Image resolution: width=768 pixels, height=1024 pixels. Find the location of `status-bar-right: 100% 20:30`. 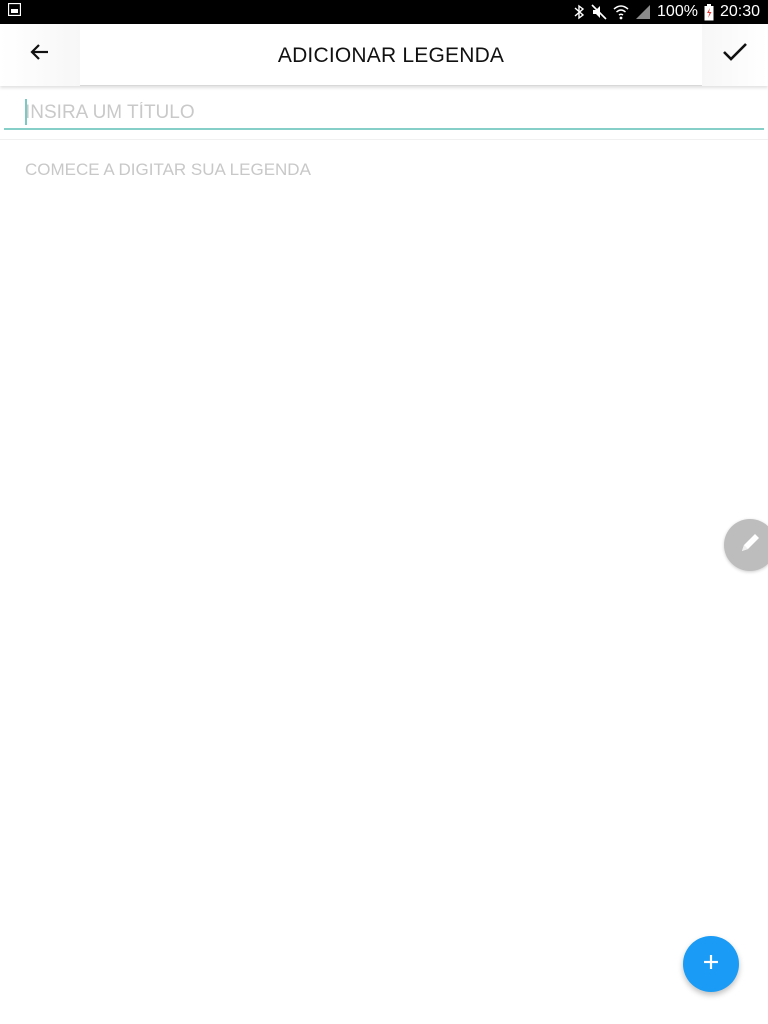

status-bar-right: 100% 20:30 is located at coordinates (666, 12).